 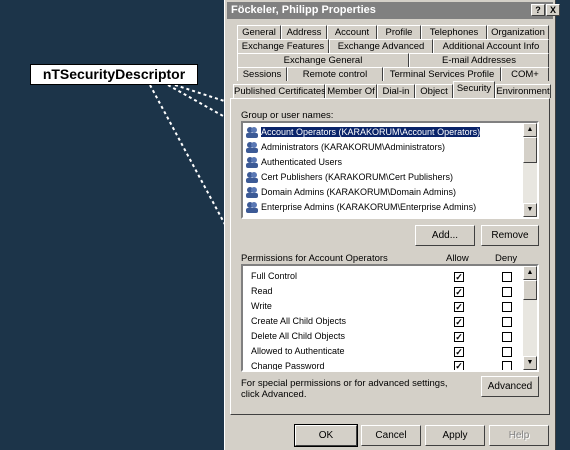 What do you see at coordinates (352, 32) in the screenshot?
I see `tab-account: Account` at bounding box center [352, 32].